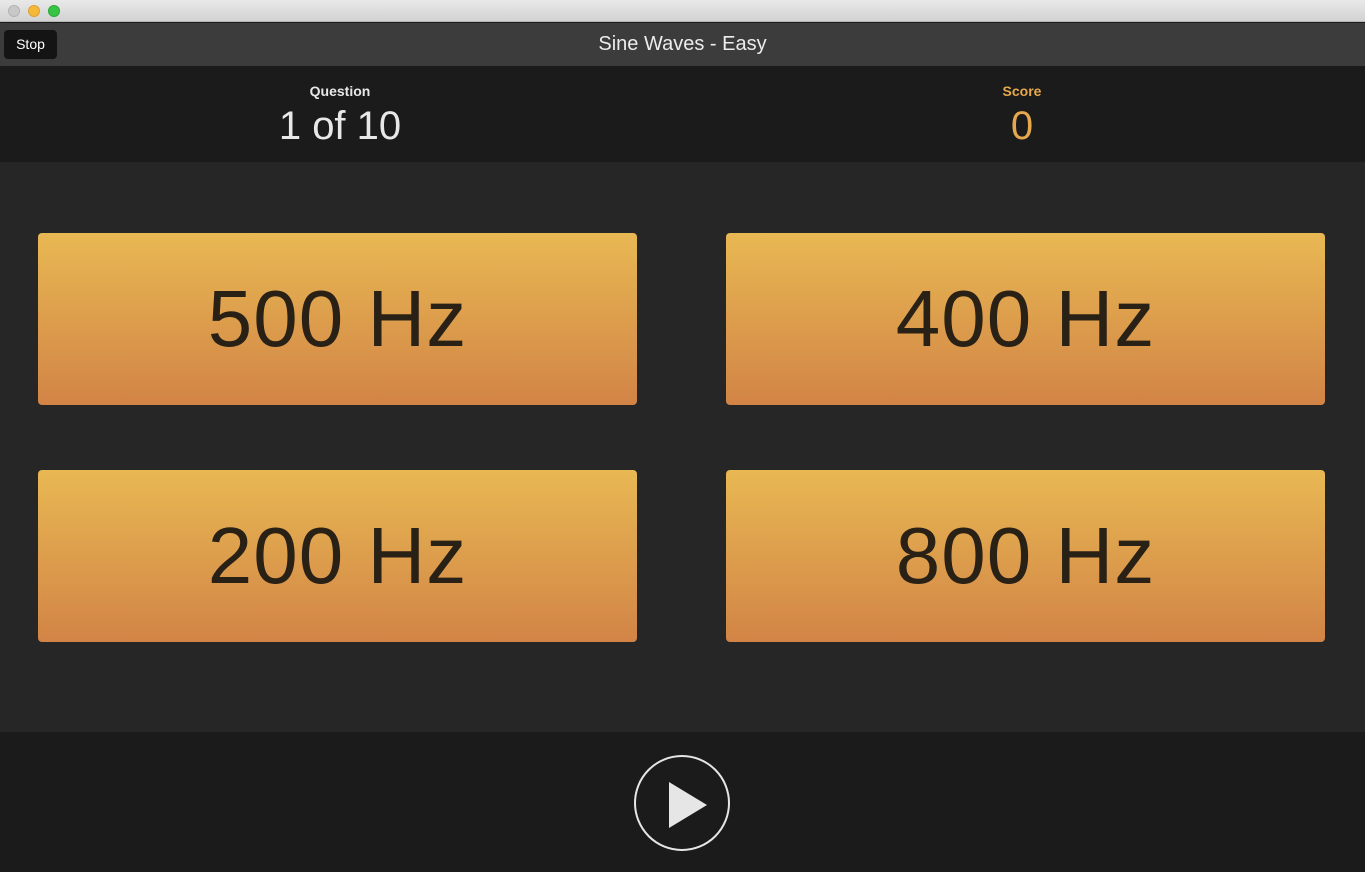 Image resolution: width=1365 pixels, height=872 pixels. Describe the element at coordinates (34, 11) in the screenshot. I see `minimize-window-button` at that location.